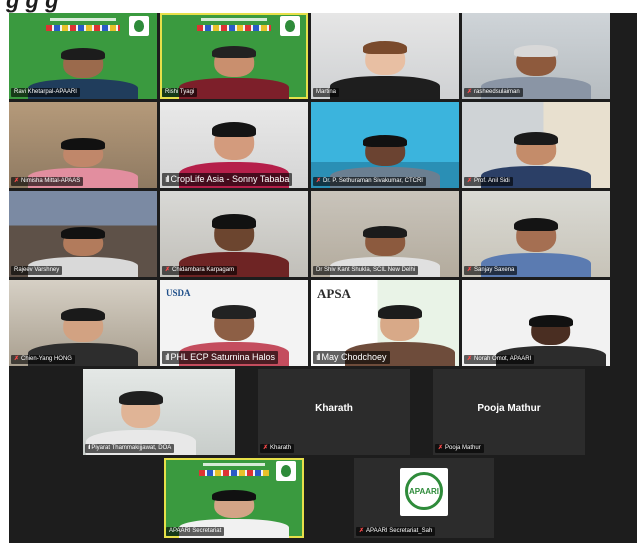 Image resolution: width=644 pixels, height=543 pixels. Describe the element at coordinates (180, 92) in the screenshot. I see `participant-name-label: Rishi Tyagi` at that location.